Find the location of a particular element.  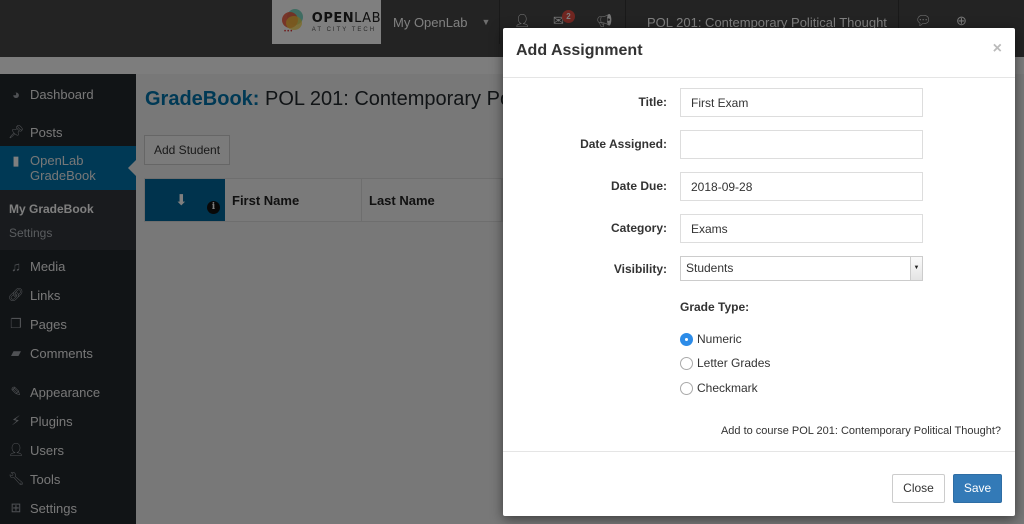

date-assigned-row: Date Assigned: is located at coordinates (759, 145).